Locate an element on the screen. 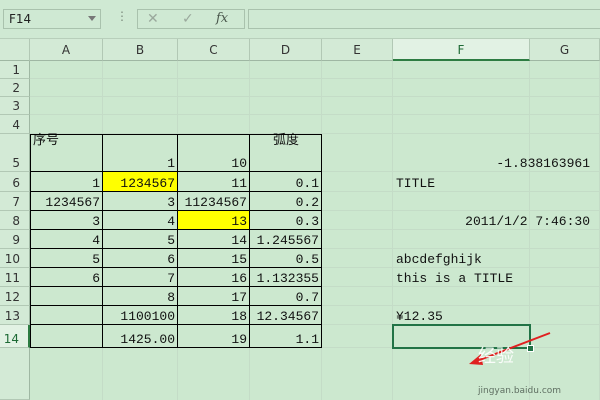  cell-d8: 0.3 is located at coordinates (286, 220).